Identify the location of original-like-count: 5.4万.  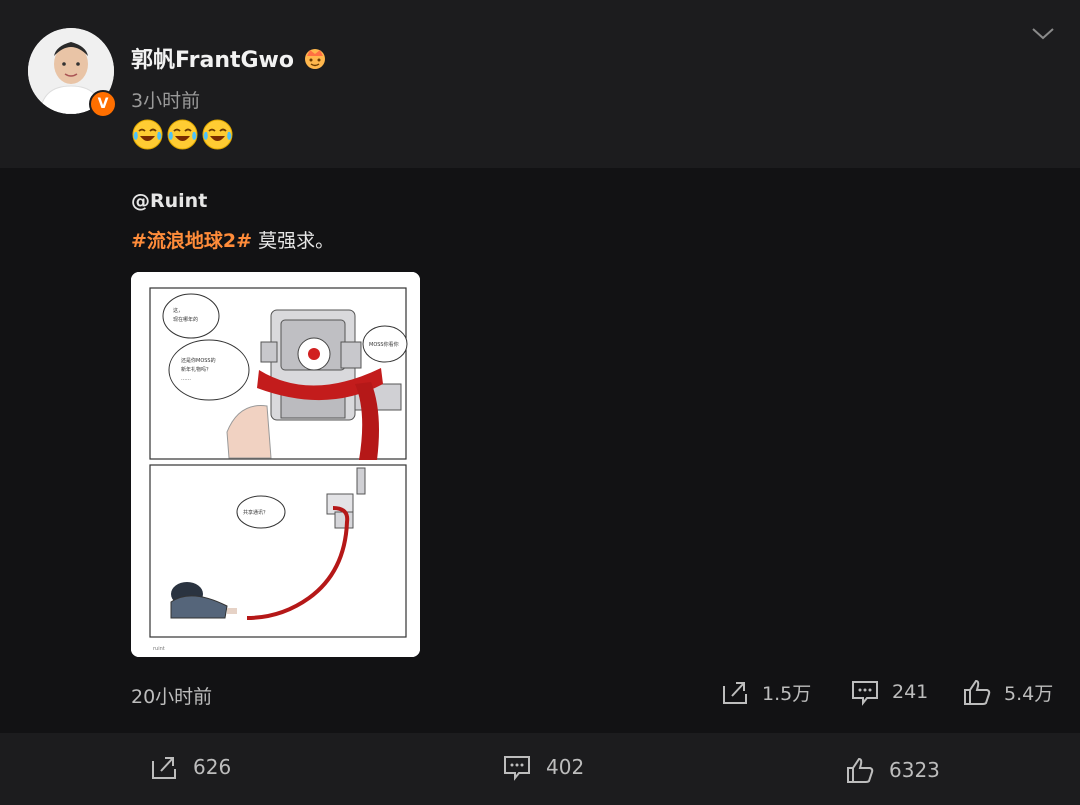
(1029, 693).